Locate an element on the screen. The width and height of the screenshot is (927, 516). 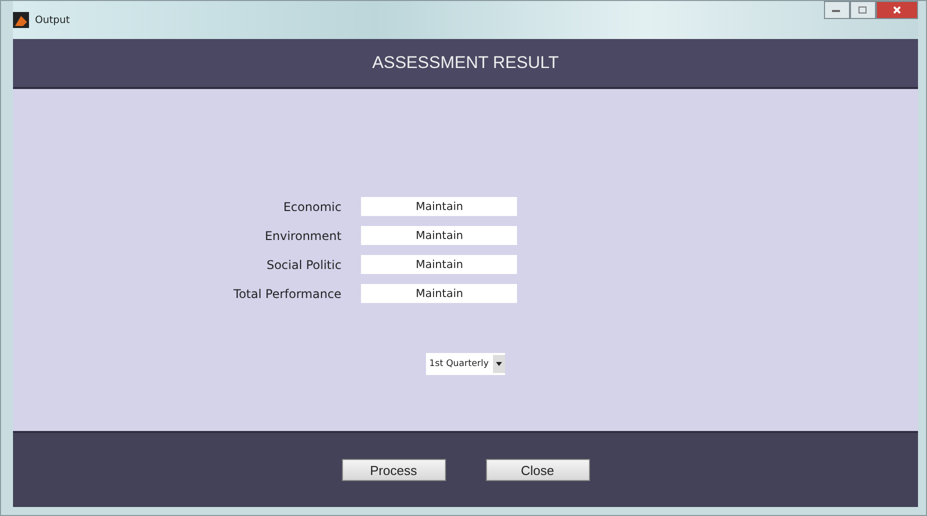
result-label: Economic is located at coordinates (312, 207).